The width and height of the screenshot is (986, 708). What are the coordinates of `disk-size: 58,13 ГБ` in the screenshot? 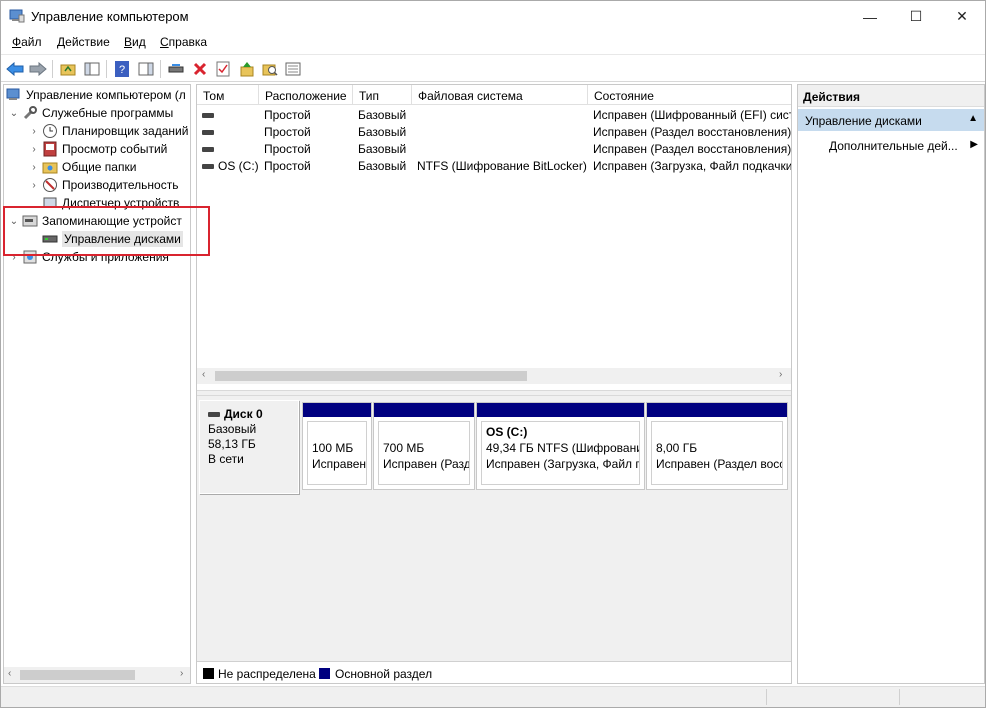 It's located at (232, 444).